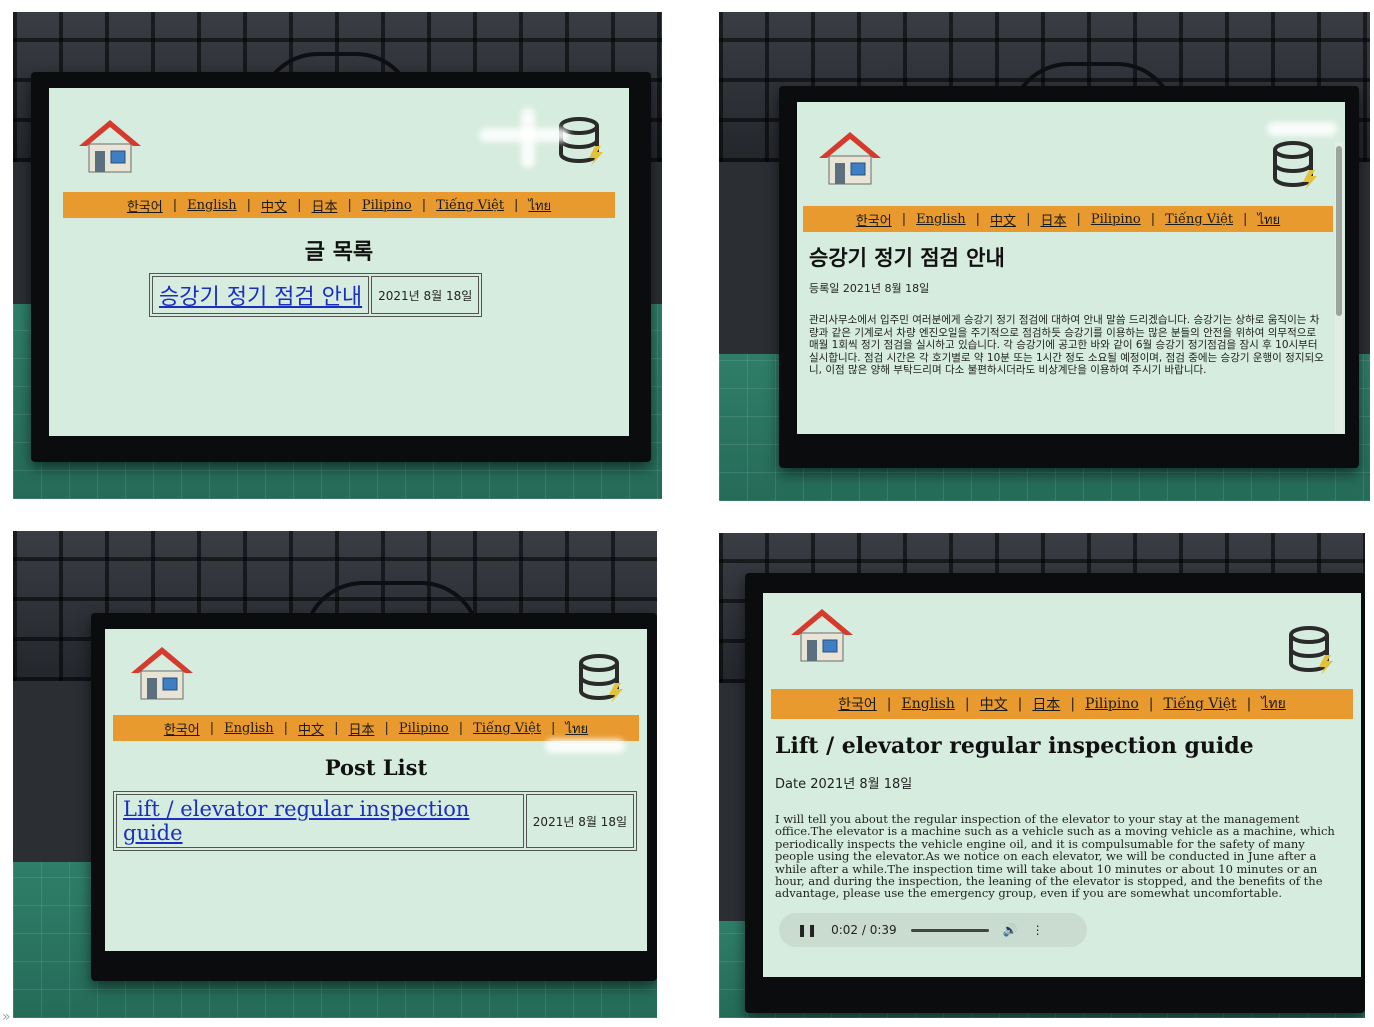 This screenshot has width=1374, height=1027. I want to click on post-date: Date 2021년 8월 18일, so click(844, 784).